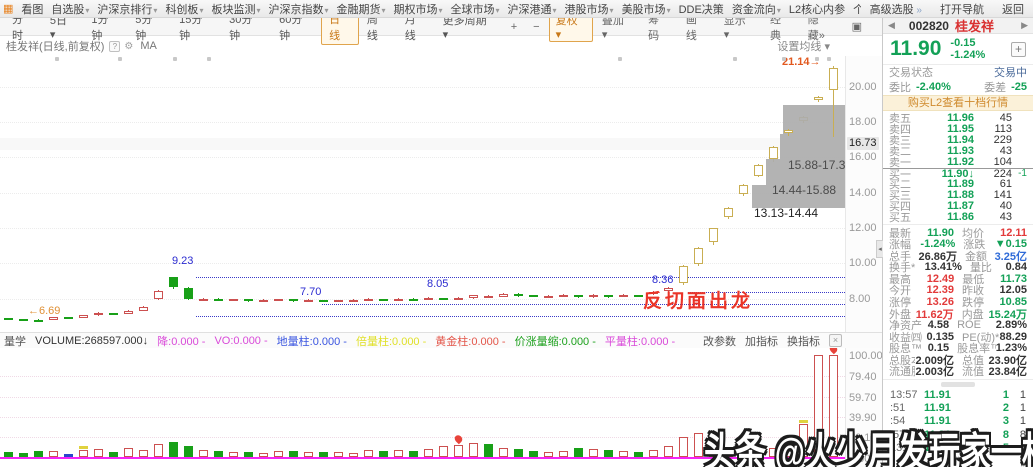 The width and height of the screenshot is (1033, 467). I want to click on weicha-label: 委差, so click(995, 88).